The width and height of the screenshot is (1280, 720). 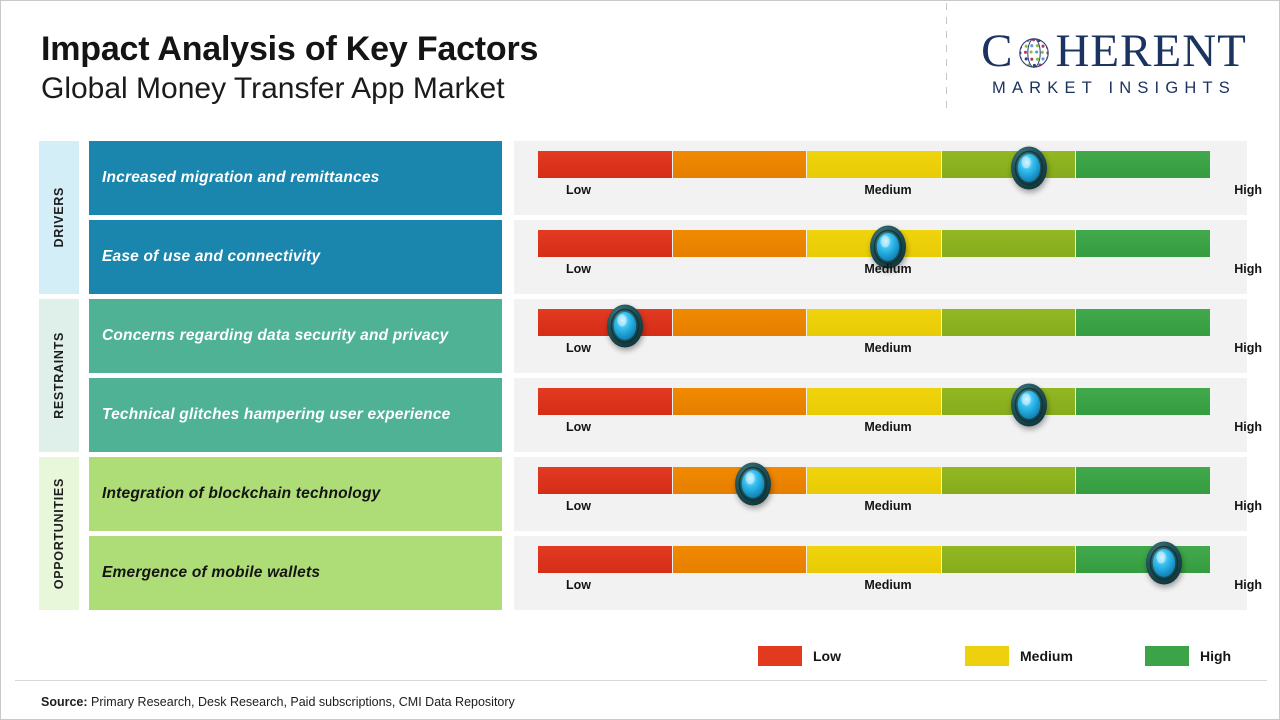 I want to click on logo-tagline: MARKET INSIGHTS, so click(x=1114, y=88).